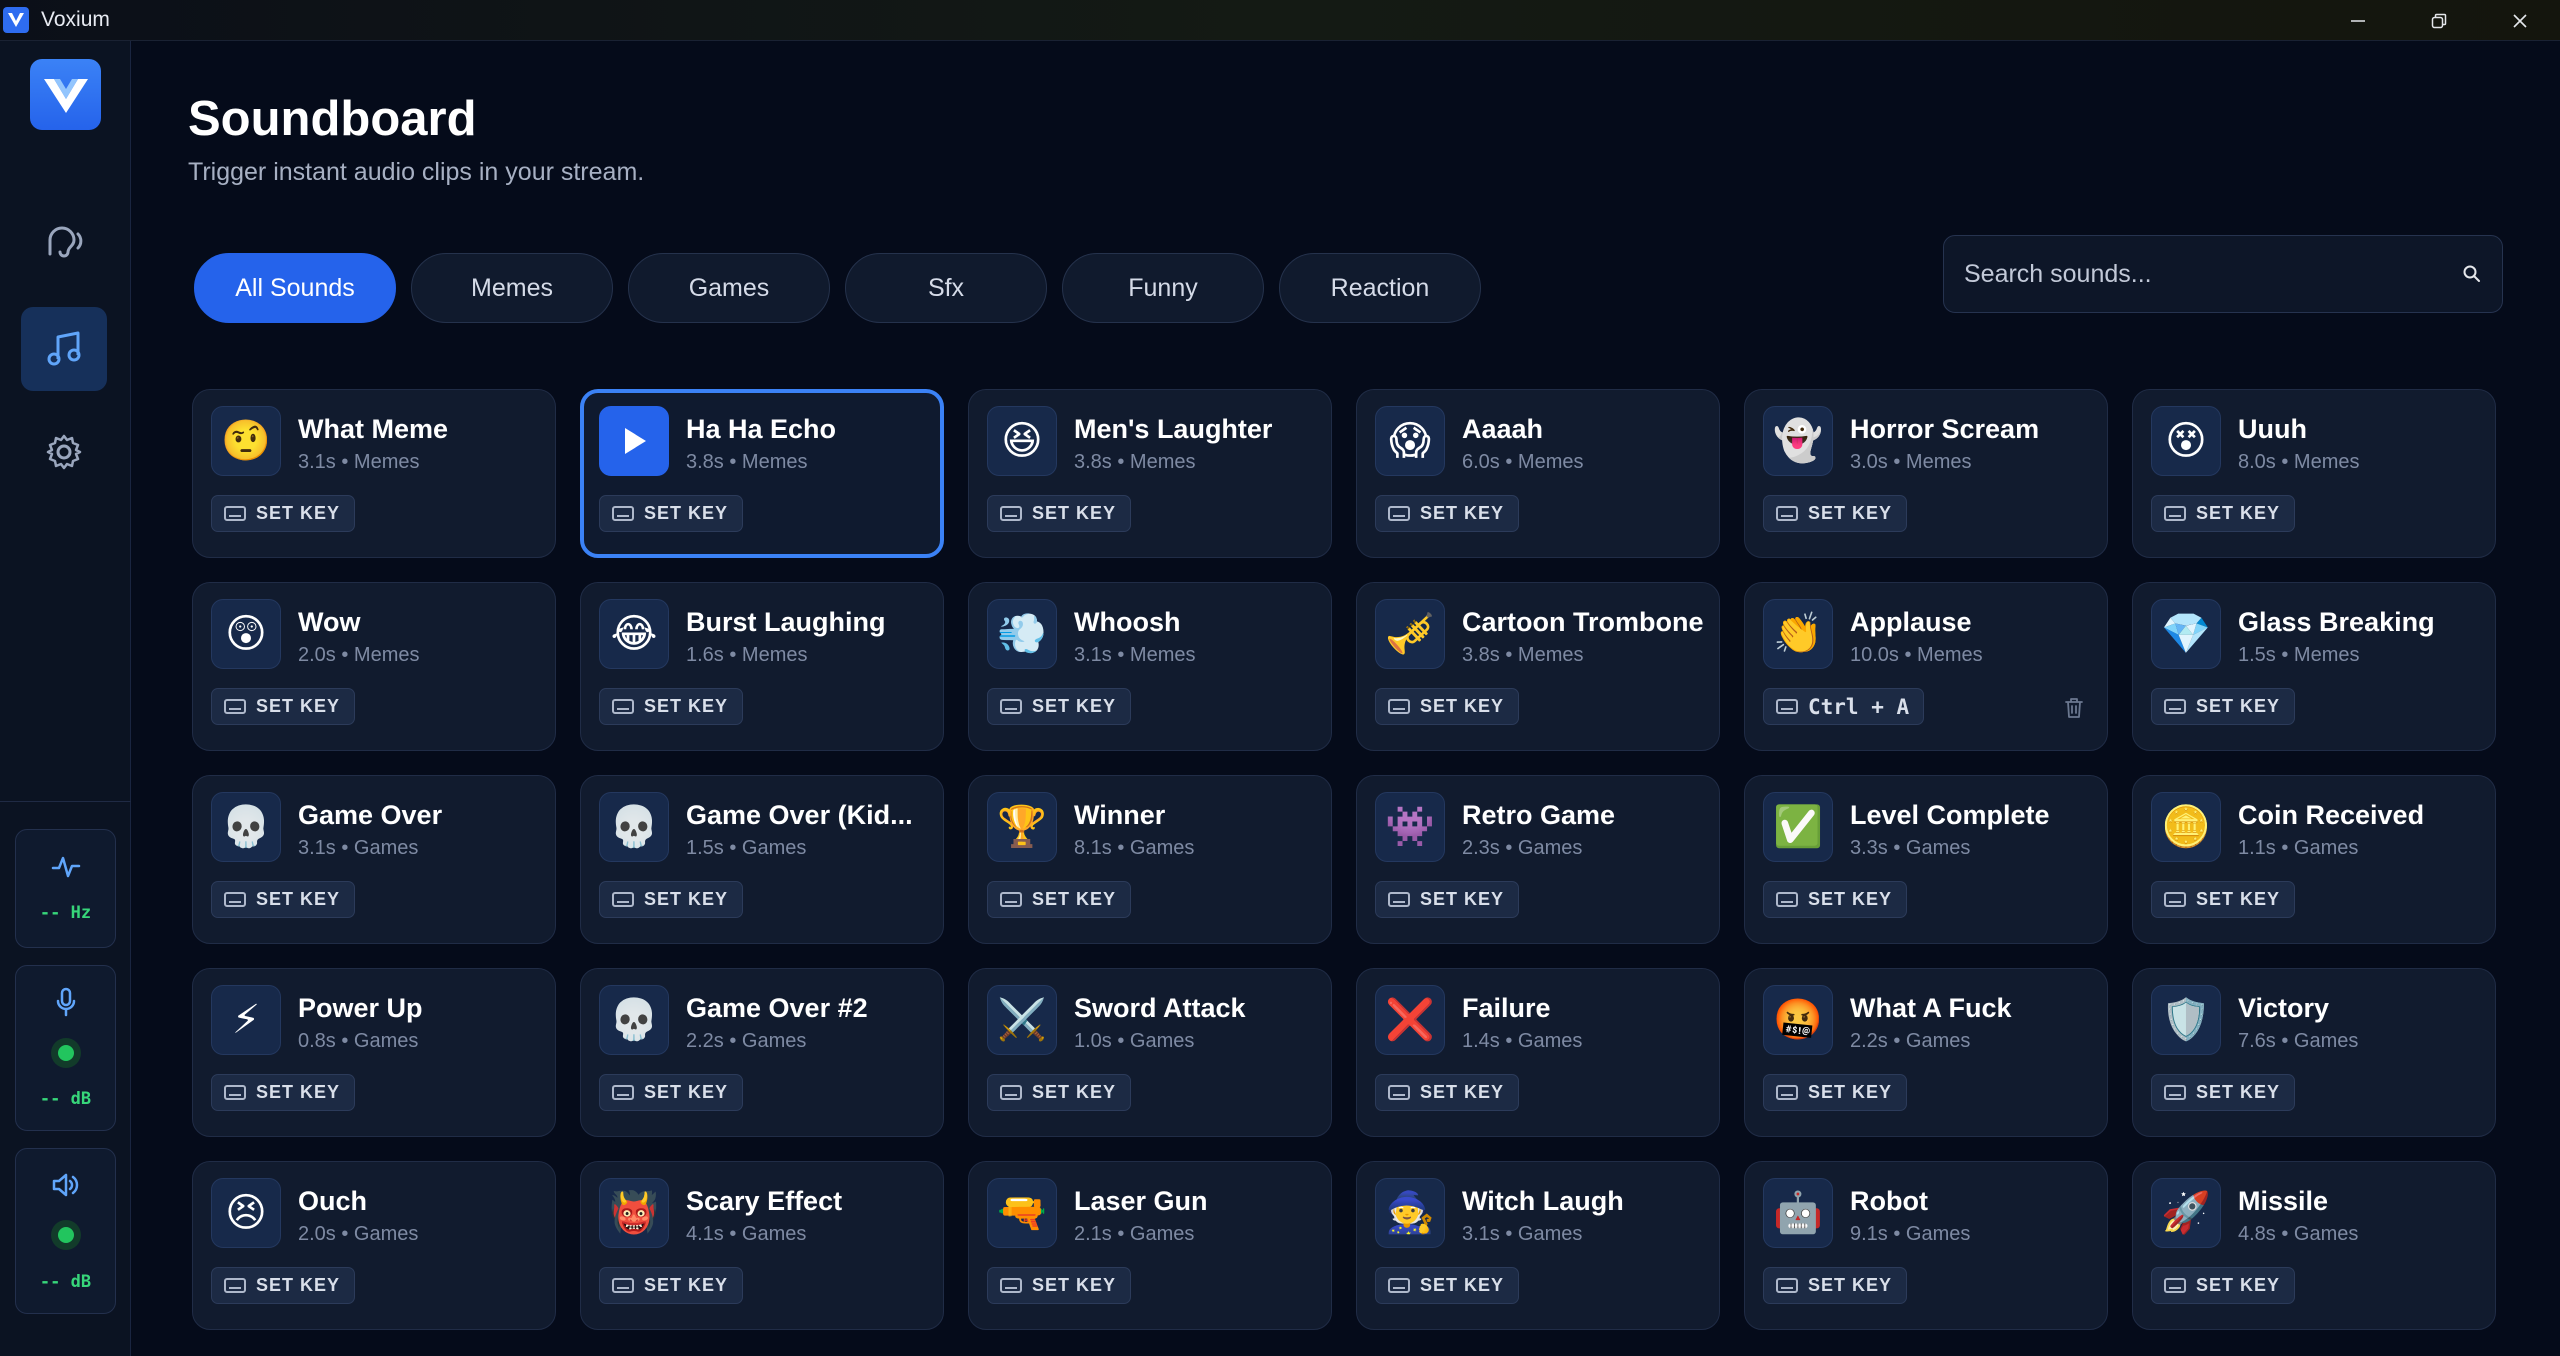 The width and height of the screenshot is (2560, 1356). I want to click on search-input, so click(2213, 274).